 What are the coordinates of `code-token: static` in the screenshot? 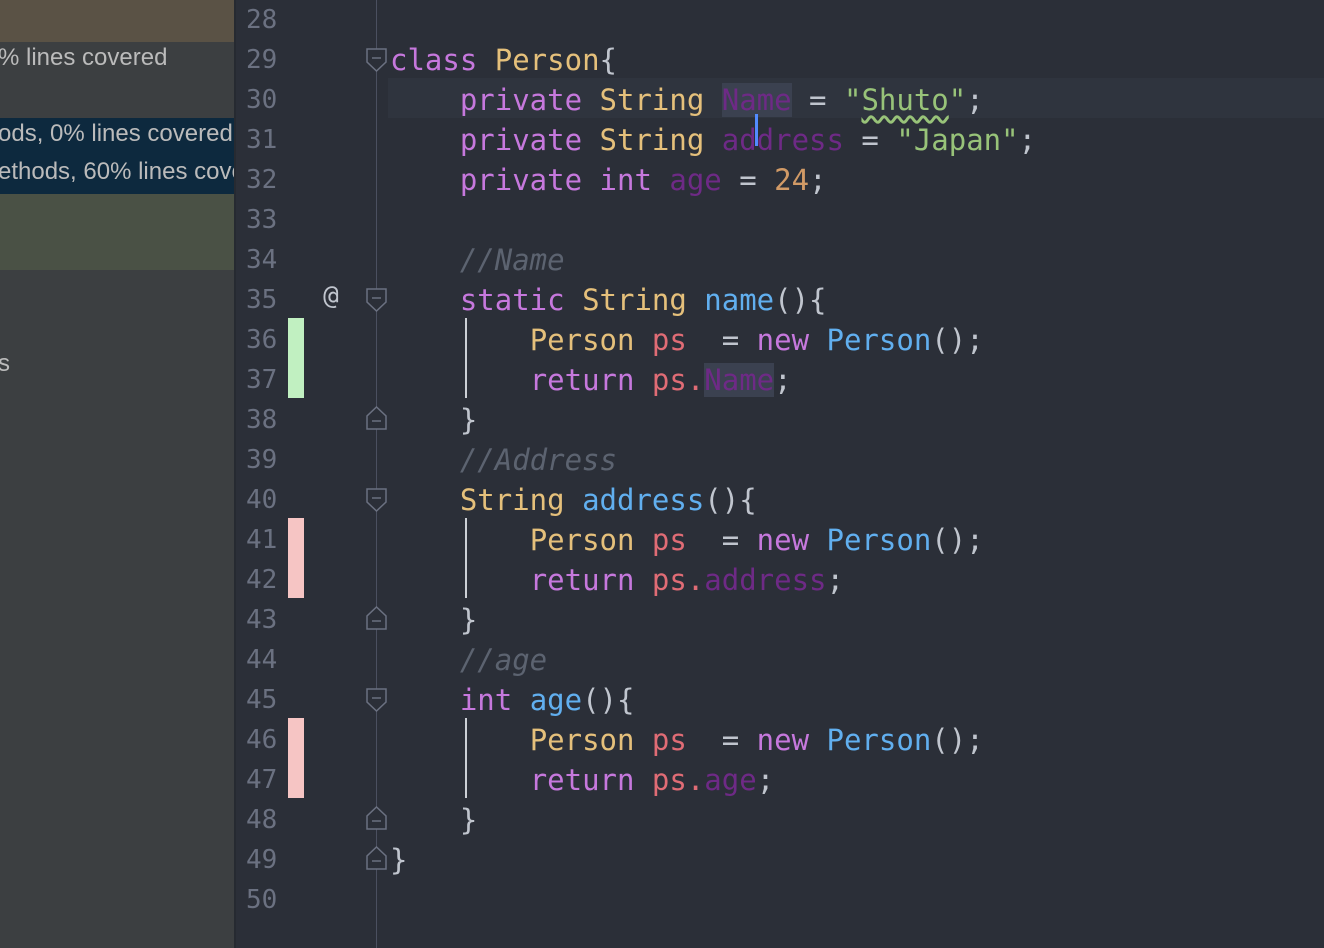 It's located at (521, 300).